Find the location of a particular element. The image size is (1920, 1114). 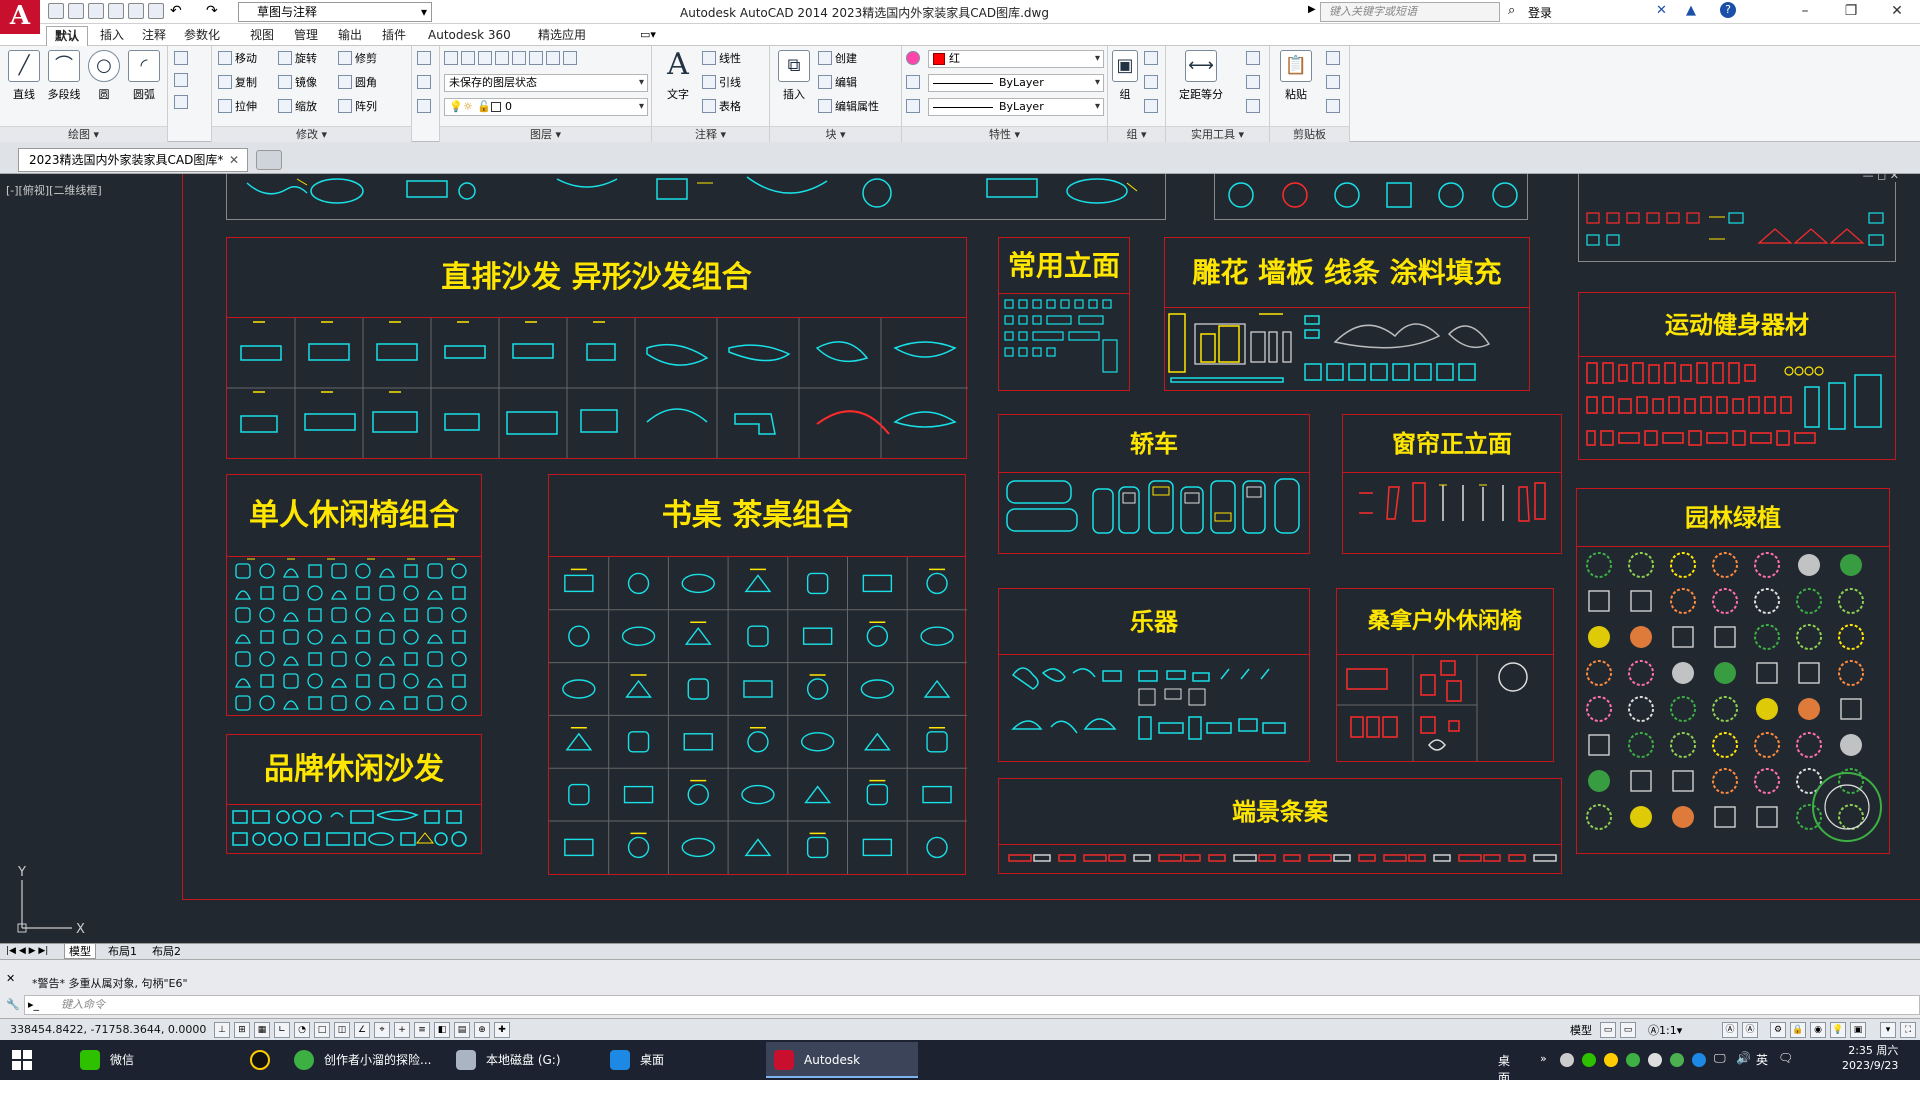

taskbar-qq is located at coordinates (262, 1060).